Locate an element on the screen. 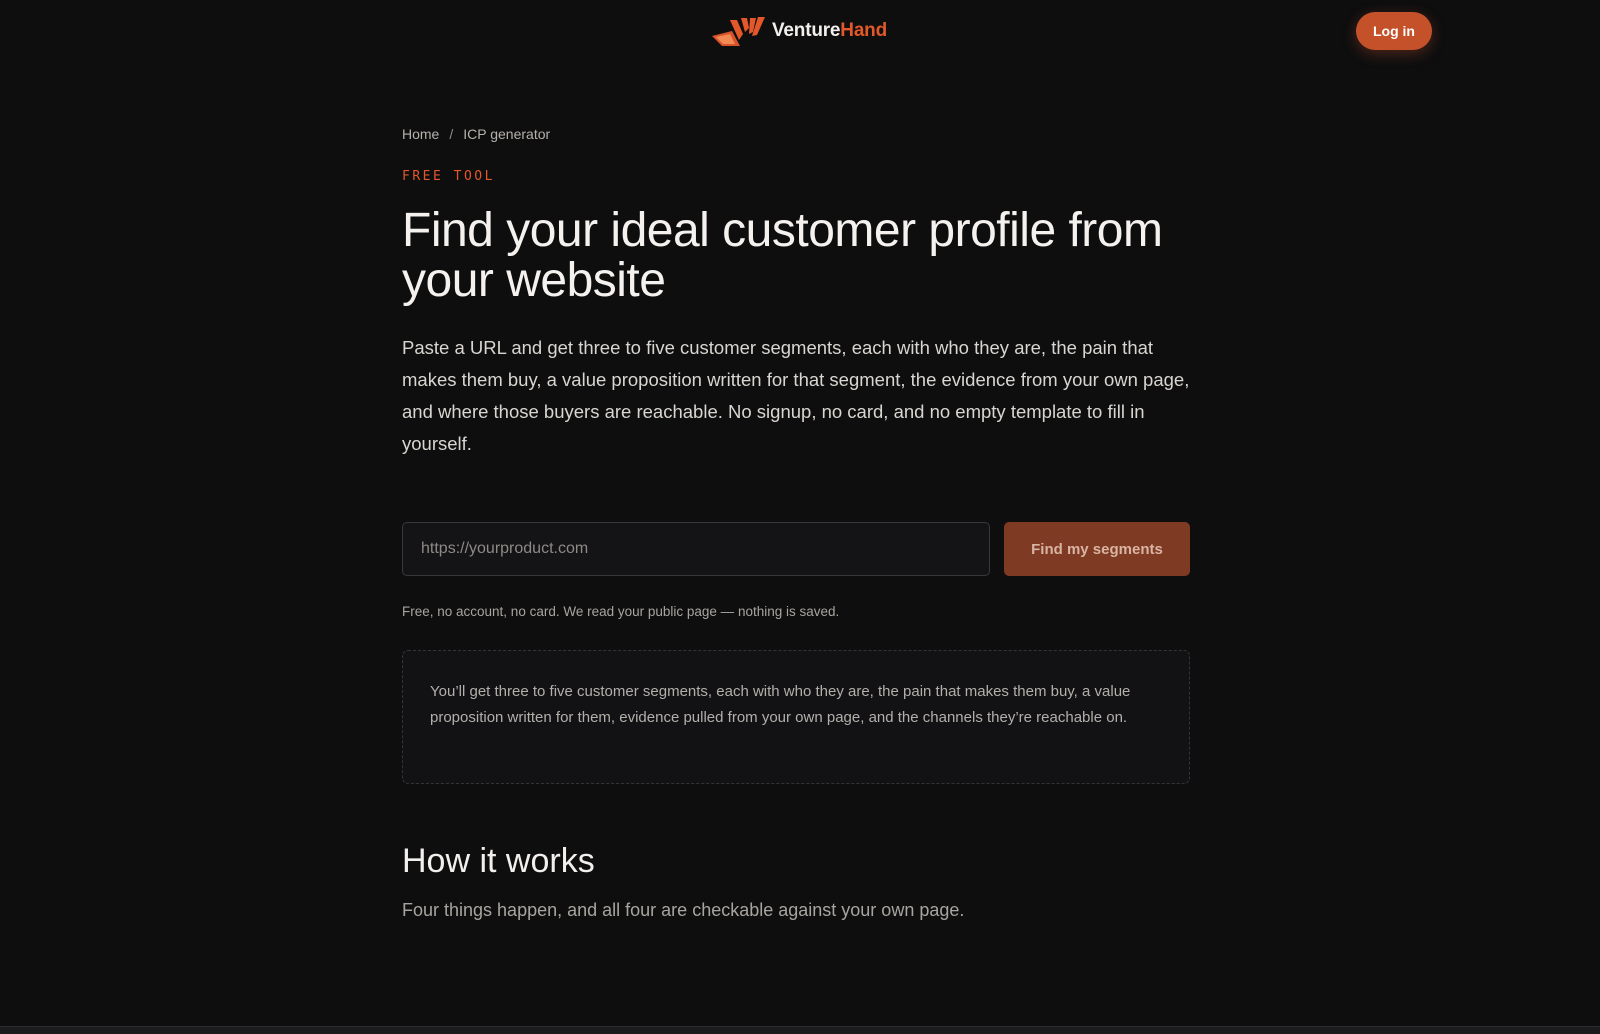 This screenshot has width=1600, height=1034. logo-word-venture: Venture is located at coordinates (806, 30).